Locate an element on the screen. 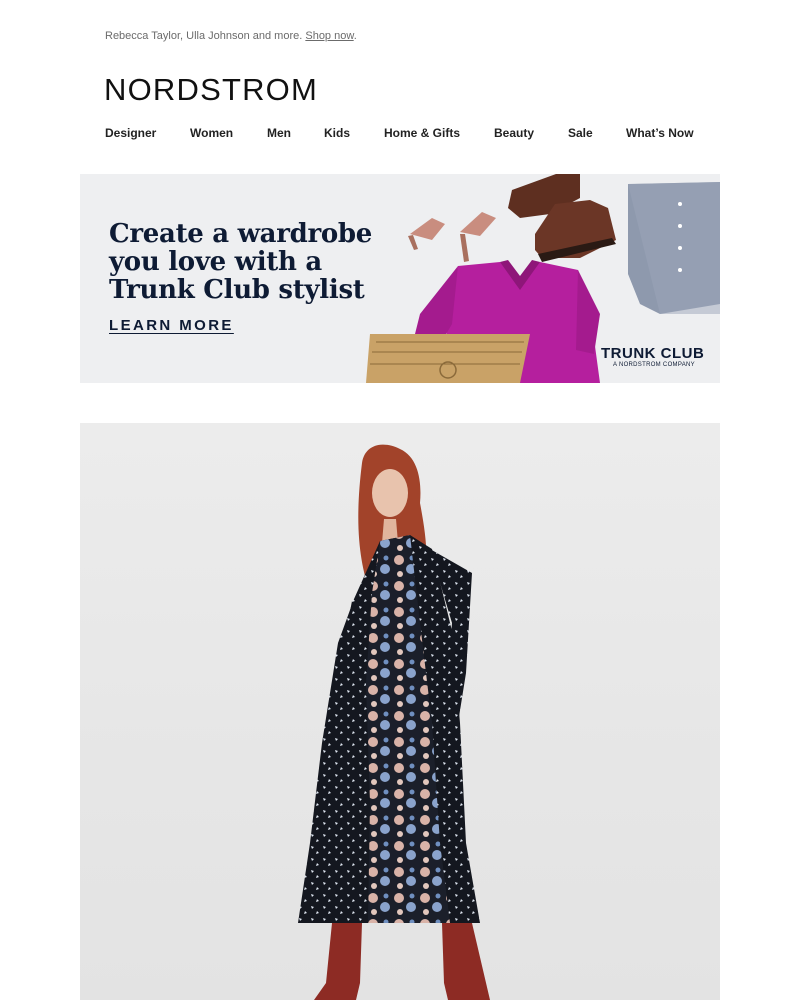 Image resolution: width=800 pixels, height=1000 pixels. nav-item-designer: Designer is located at coordinates (147, 133).